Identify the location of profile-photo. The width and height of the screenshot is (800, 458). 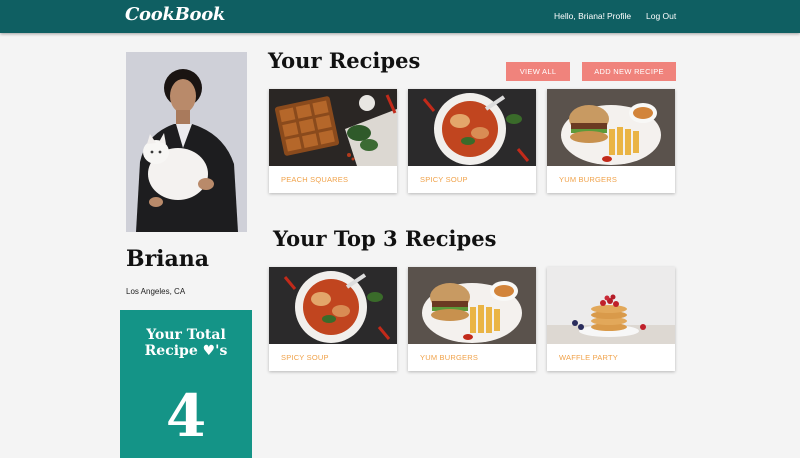
(186, 142).